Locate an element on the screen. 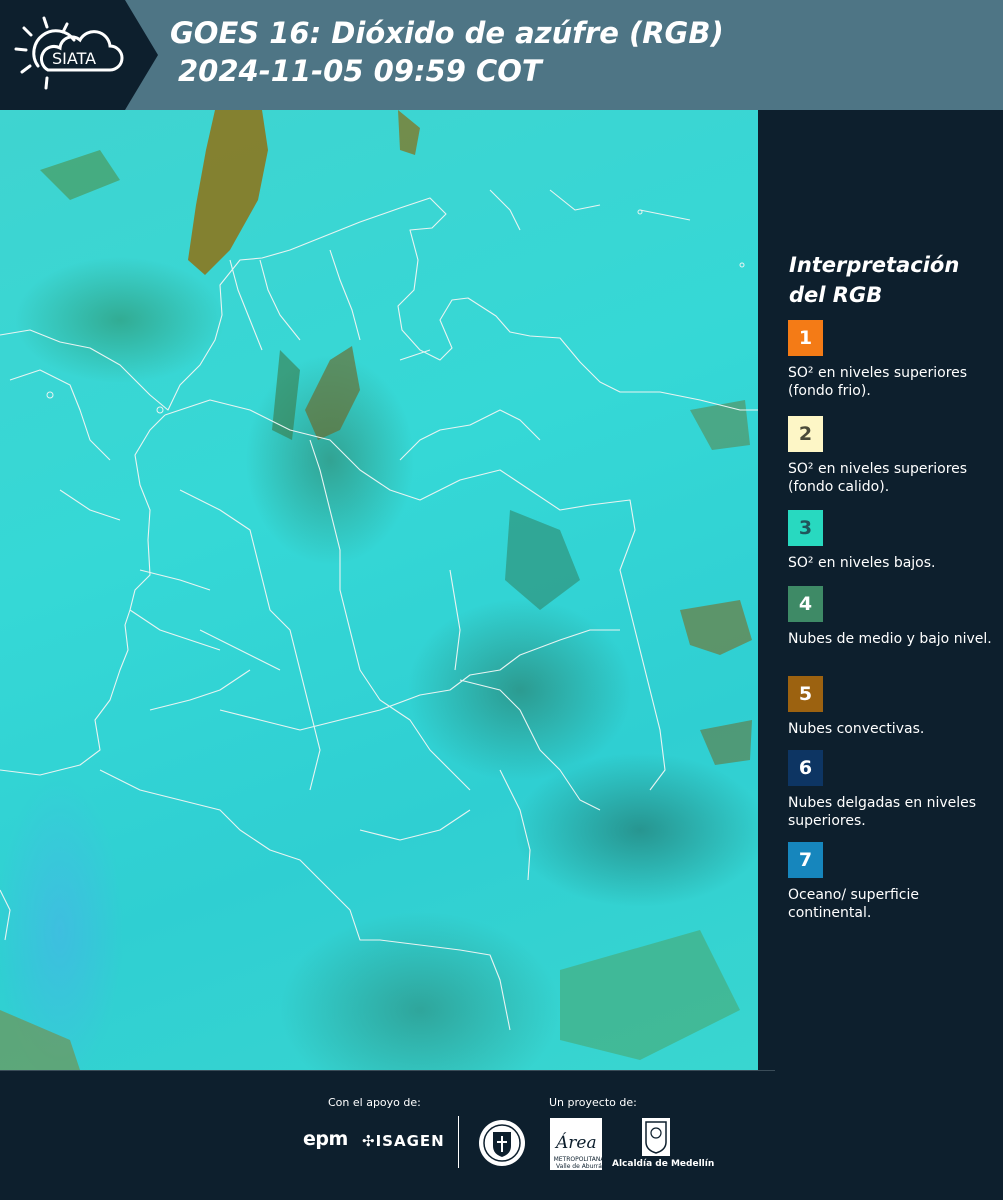  area-logo-text: METROPOLITANA Valle de Aburrá is located at coordinates (579, 1163).